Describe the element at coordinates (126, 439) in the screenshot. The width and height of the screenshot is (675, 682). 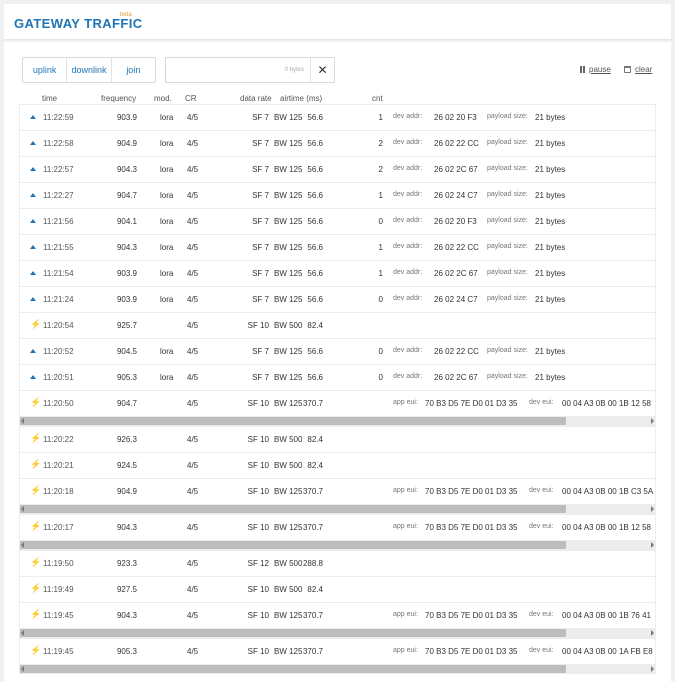
I see `frequency-cell: 926.3` at that location.